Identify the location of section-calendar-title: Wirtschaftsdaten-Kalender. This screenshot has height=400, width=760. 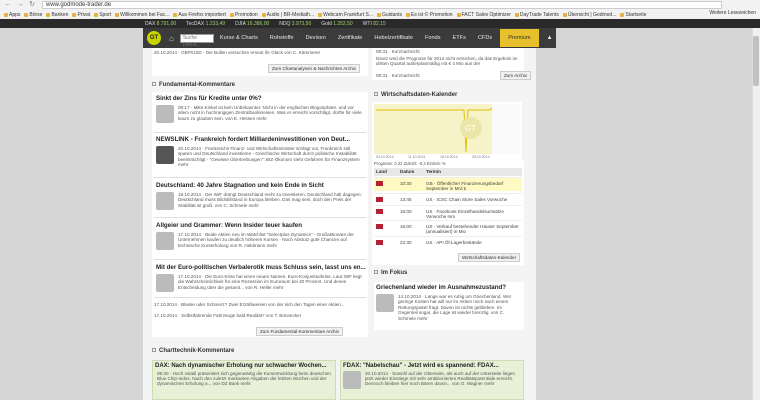
(419, 95).